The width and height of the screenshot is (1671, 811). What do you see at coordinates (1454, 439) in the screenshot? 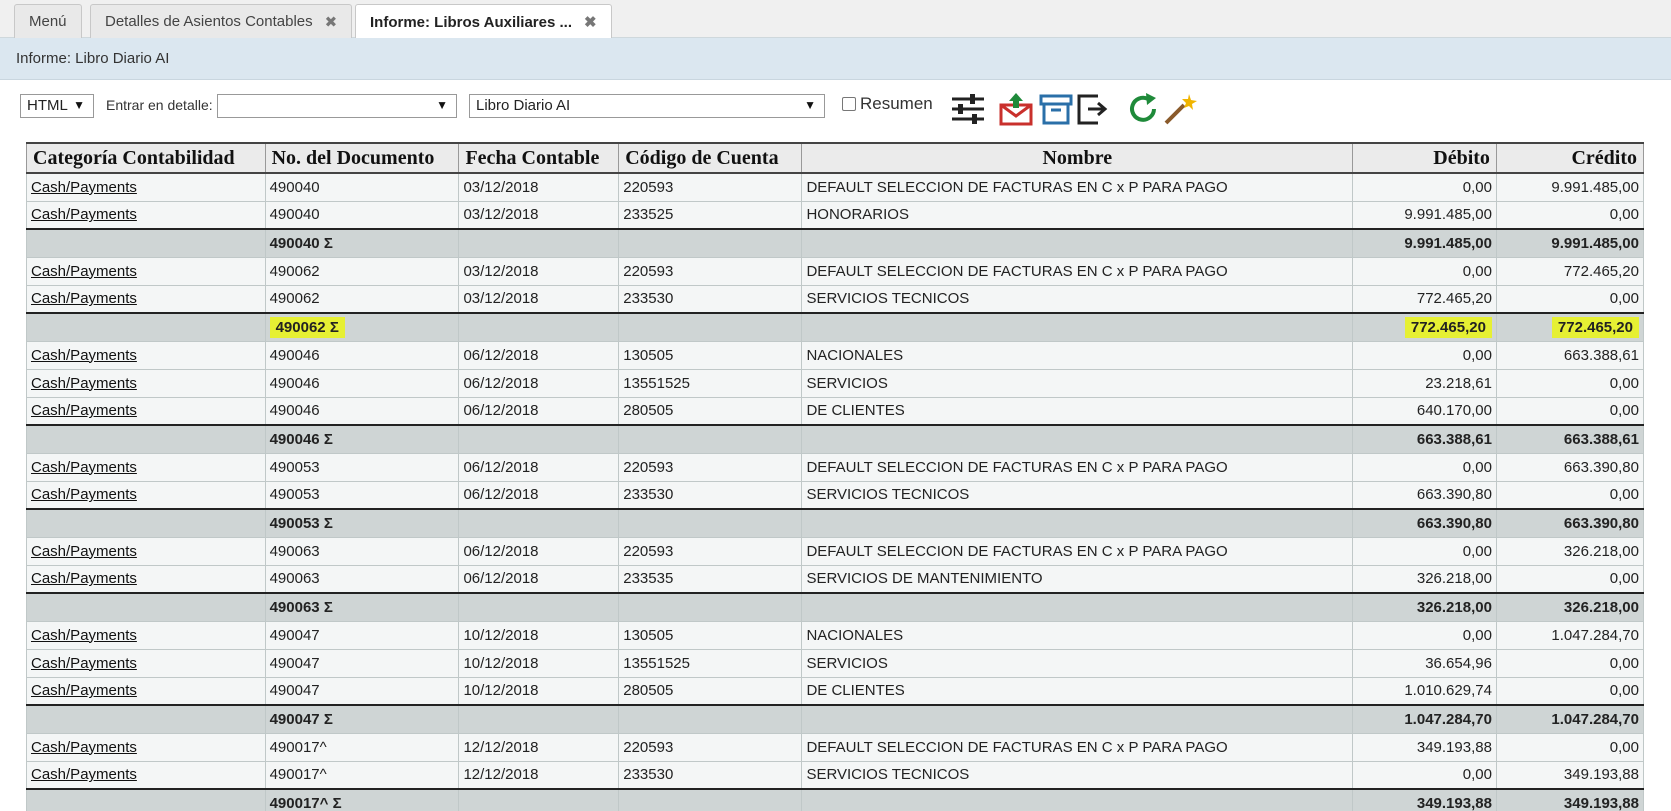
I see `cell-value: 663.388,61` at bounding box center [1454, 439].